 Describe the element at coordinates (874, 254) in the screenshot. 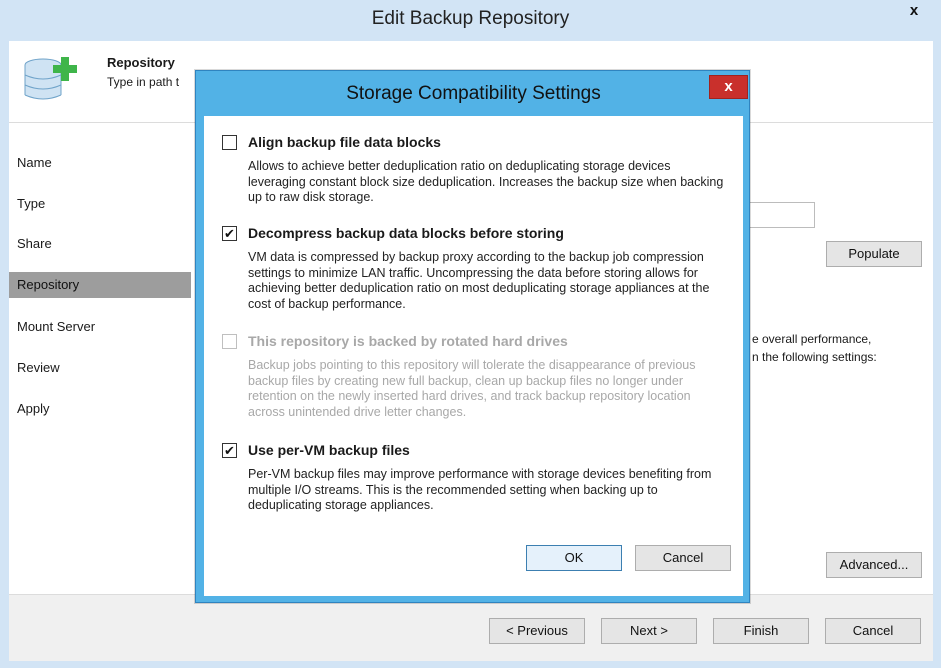

I see `populate-button: Populate` at that location.